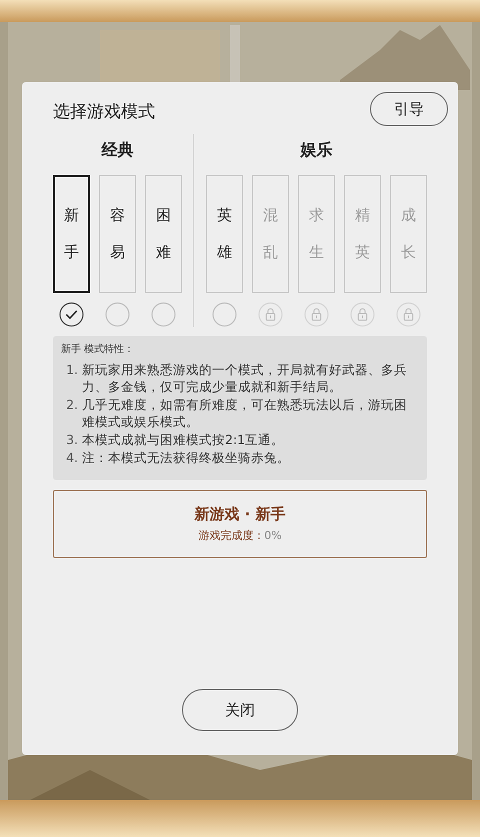  Describe the element at coordinates (231, 535) in the screenshot. I see `progress-label: 游戏完成度：` at that location.